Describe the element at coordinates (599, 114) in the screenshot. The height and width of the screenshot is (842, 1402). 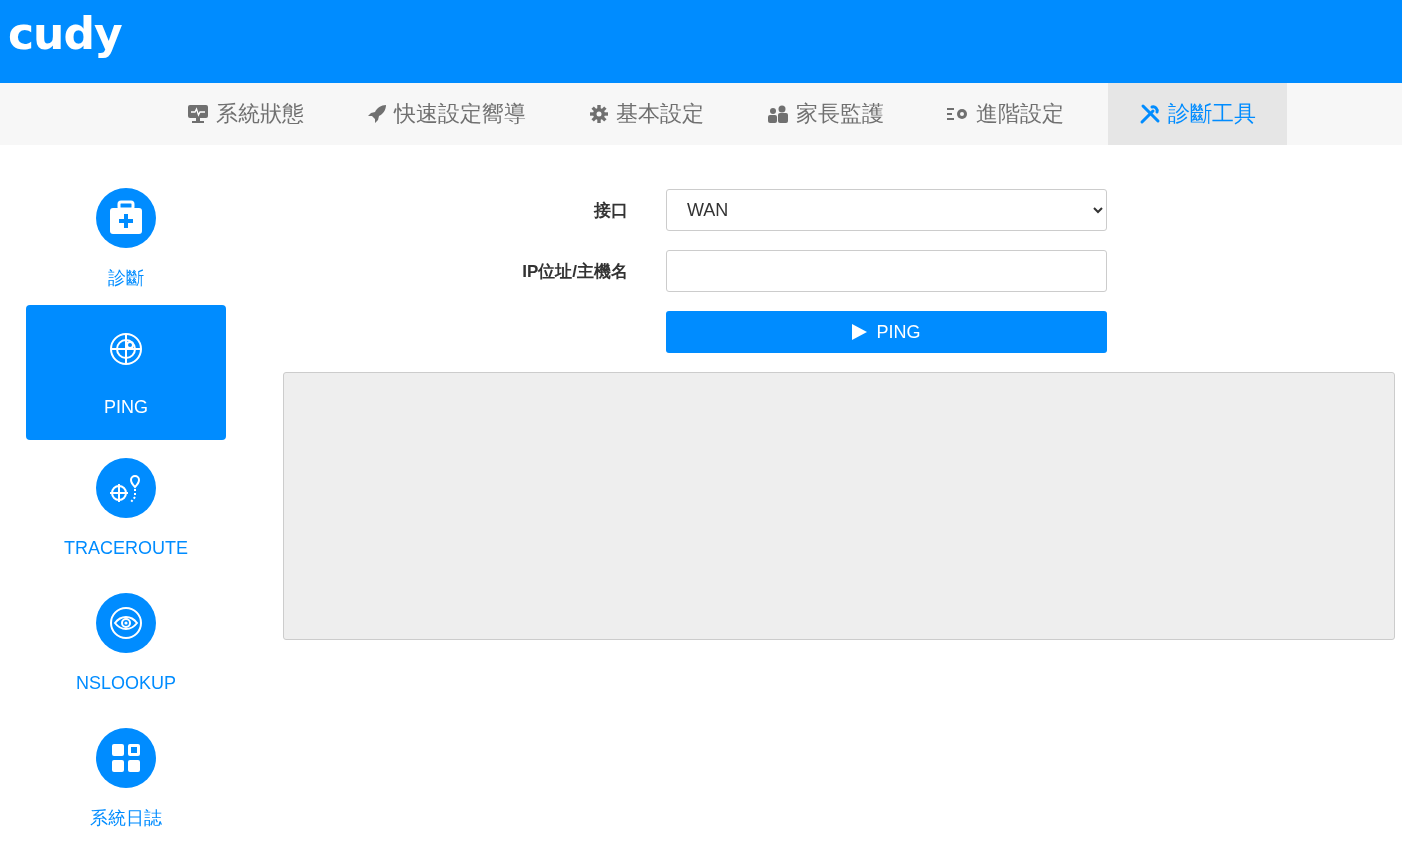
I see `gear-icon` at that location.